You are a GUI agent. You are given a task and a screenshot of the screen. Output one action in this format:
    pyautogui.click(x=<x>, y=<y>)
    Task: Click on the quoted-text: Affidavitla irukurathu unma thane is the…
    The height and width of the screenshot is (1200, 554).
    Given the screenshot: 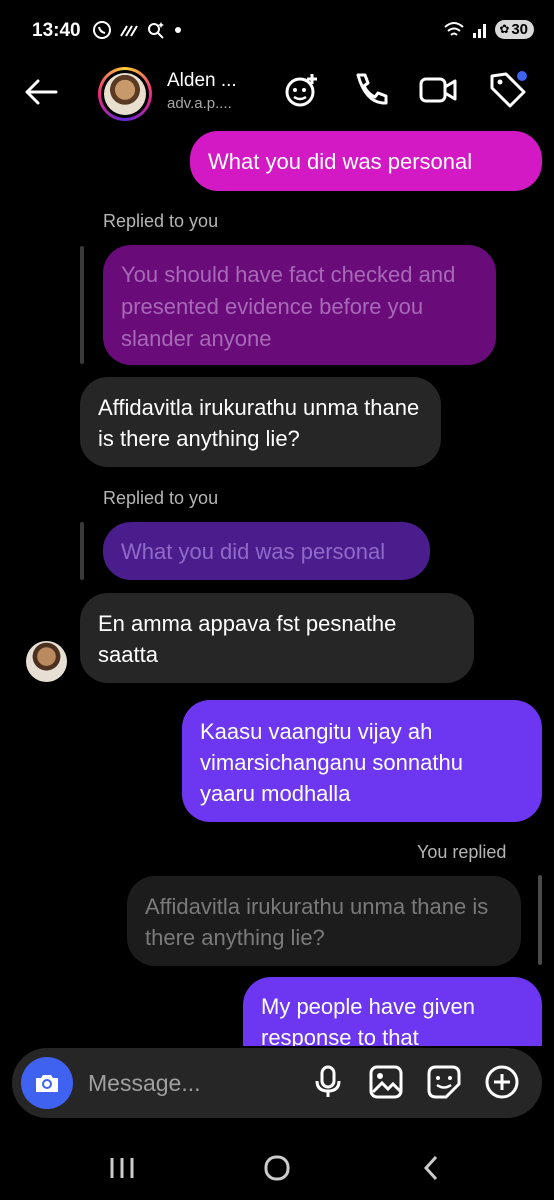 What is the action you would take?
    pyautogui.click(x=317, y=922)
    